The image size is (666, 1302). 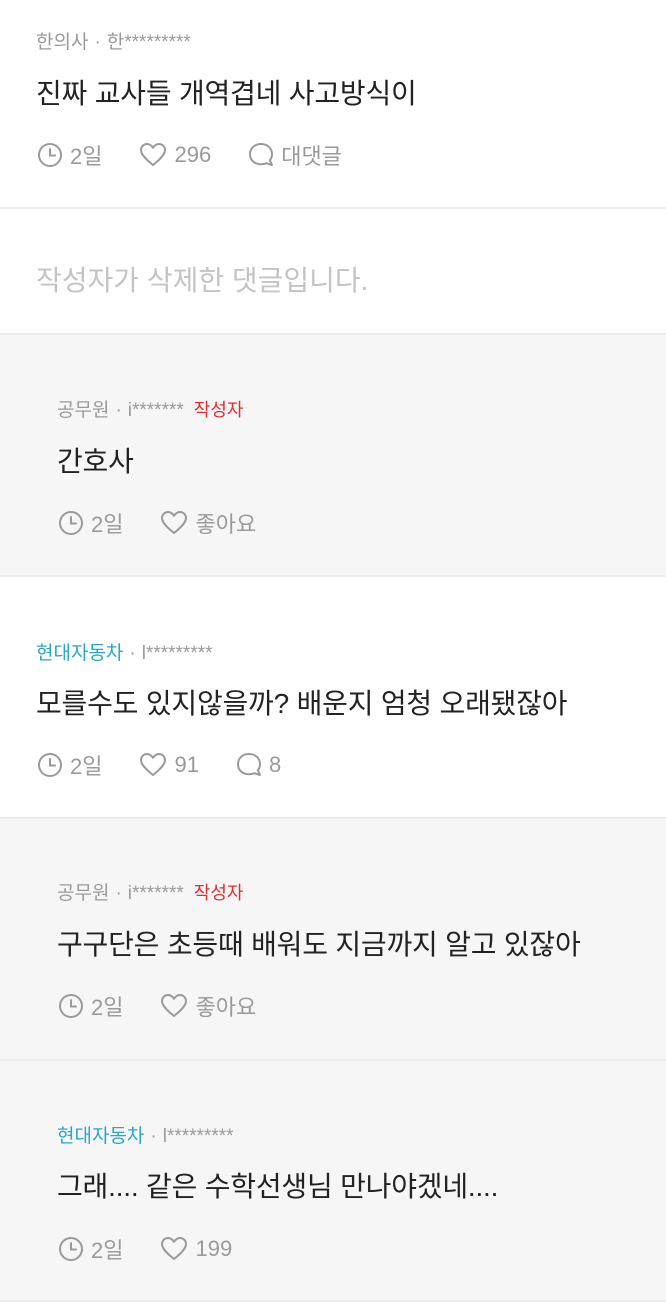 What do you see at coordinates (202, 280) in the screenshot?
I see `deleted-comment-text: 작성자가 삭제한 댓글입니다.` at bounding box center [202, 280].